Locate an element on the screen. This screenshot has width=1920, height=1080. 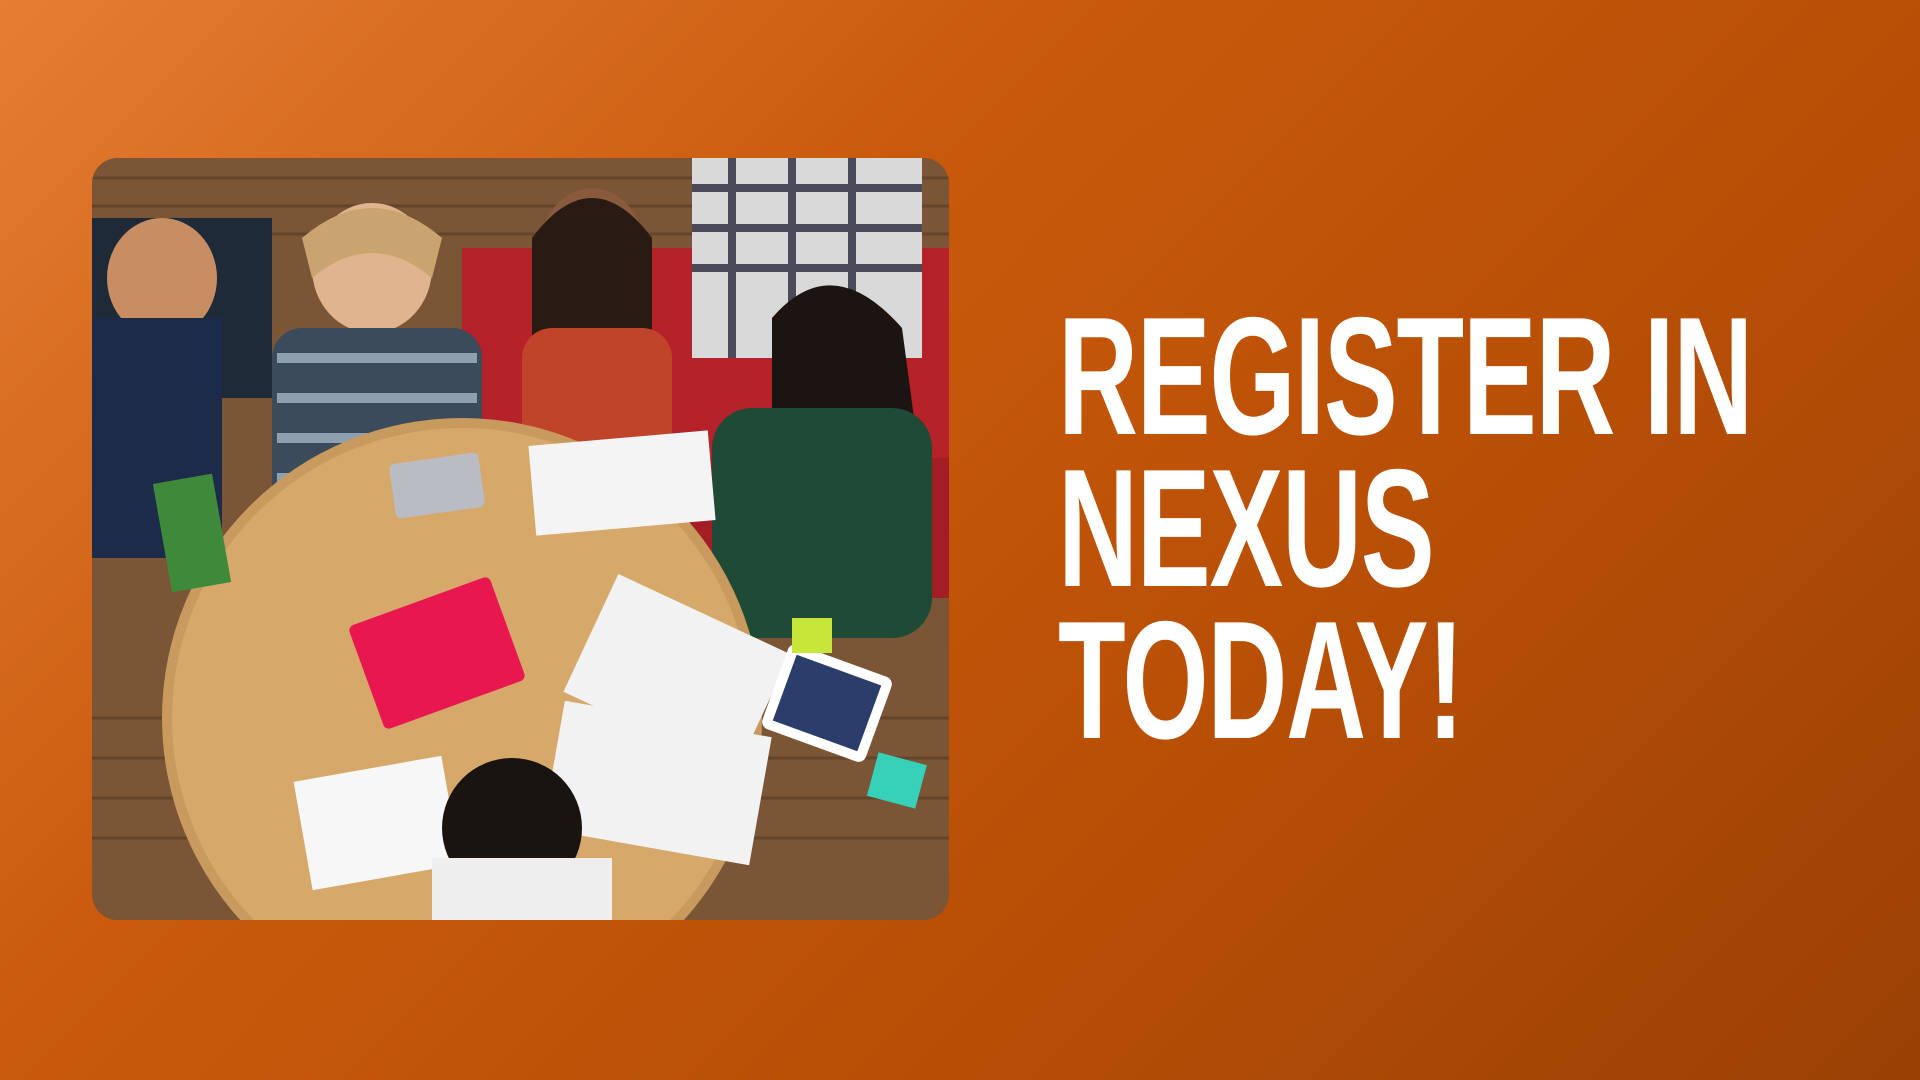
headline-line-3: TODAY! is located at coordinates (1261, 680).